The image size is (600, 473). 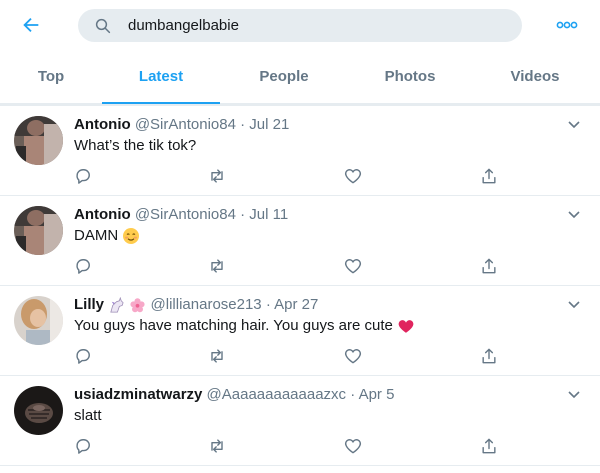 What do you see at coordinates (284, 78) in the screenshot?
I see `tab-people: People` at bounding box center [284, 78].